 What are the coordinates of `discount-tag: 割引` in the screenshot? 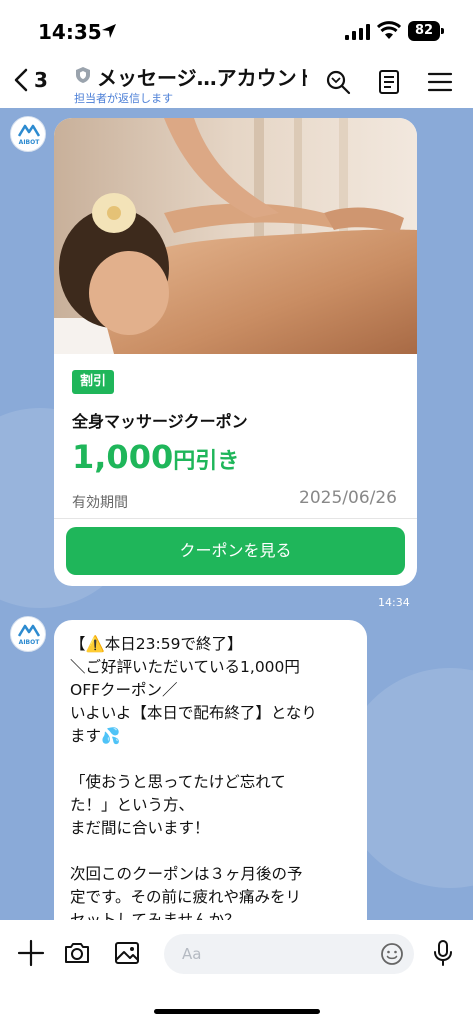 It's located at (93, 382).